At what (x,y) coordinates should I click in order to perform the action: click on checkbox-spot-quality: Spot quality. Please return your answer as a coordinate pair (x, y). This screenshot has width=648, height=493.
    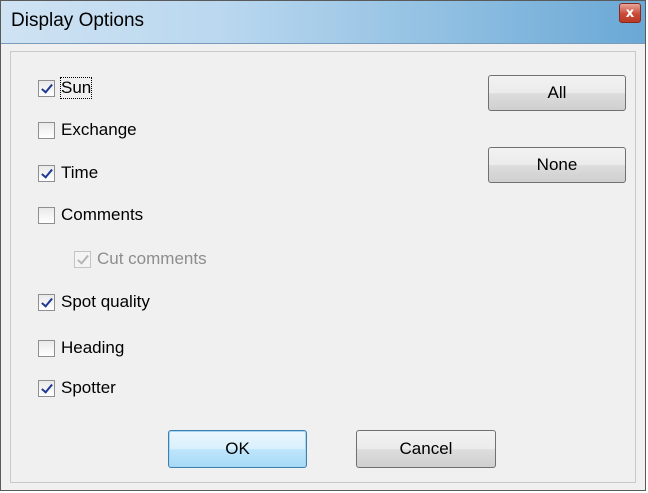
    Looking at the image, I should click on (94, 302).